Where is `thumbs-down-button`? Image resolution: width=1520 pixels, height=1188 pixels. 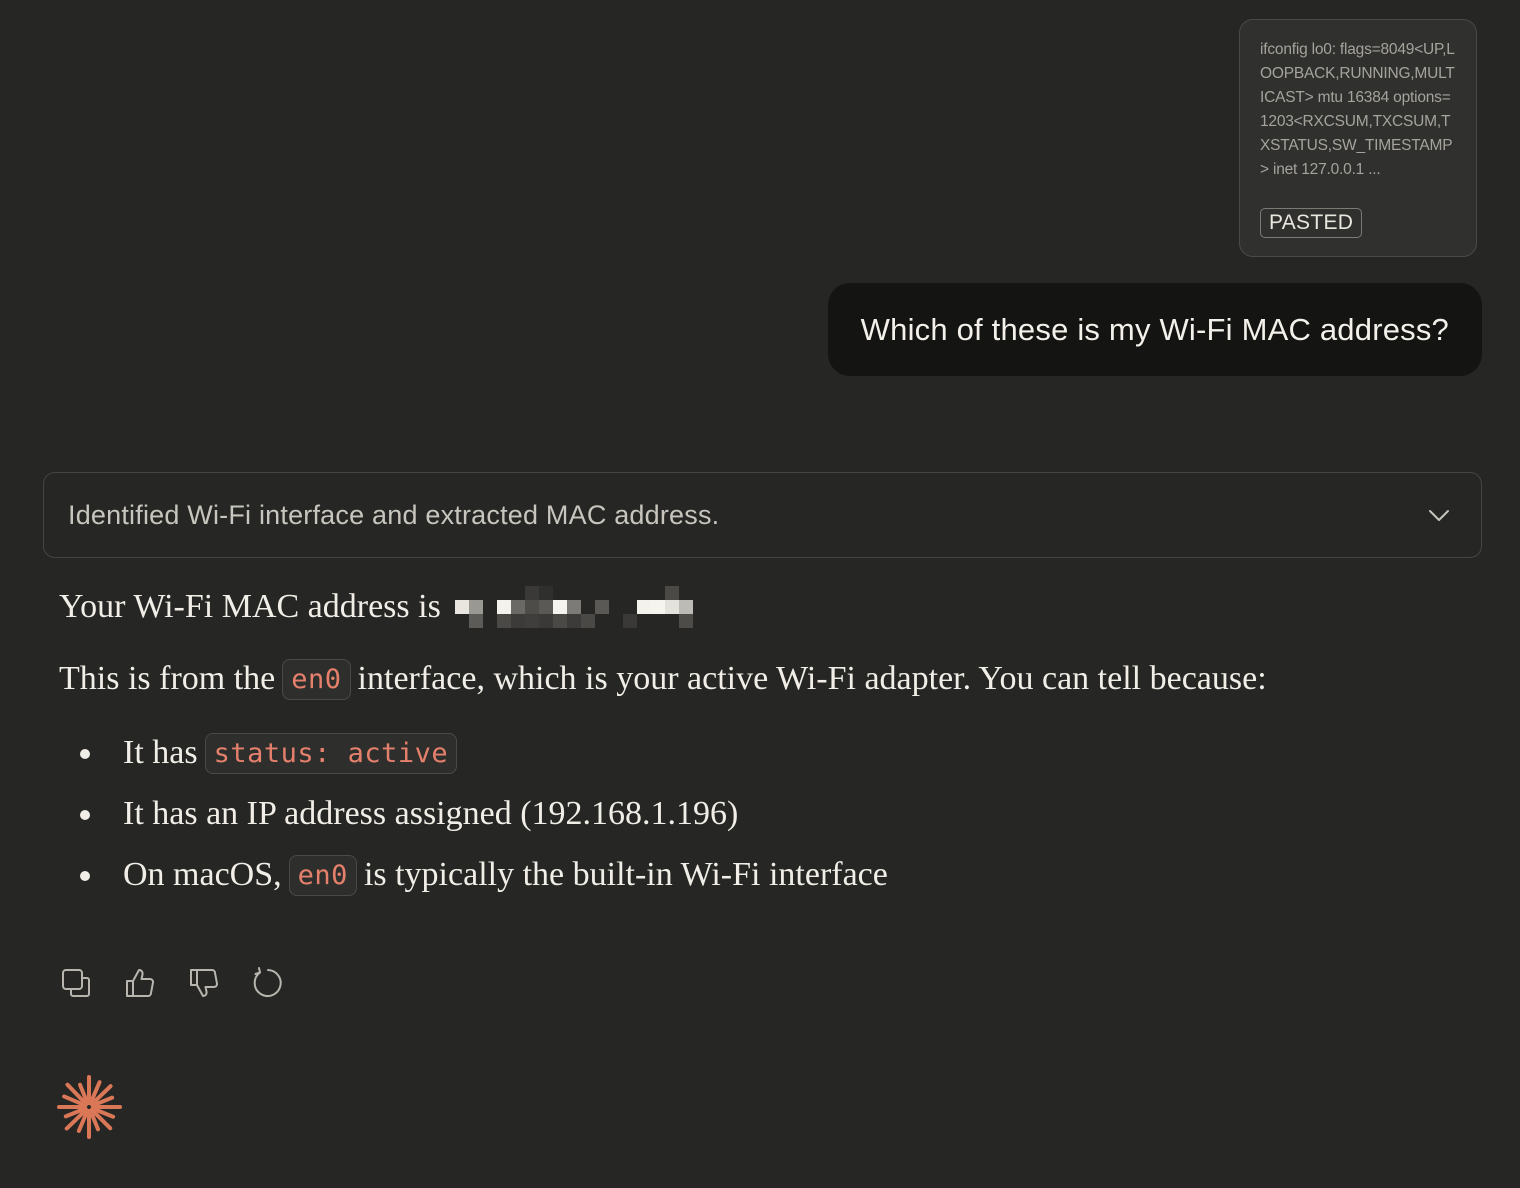
thumbs-down-button is located at coordinates (204, 983).